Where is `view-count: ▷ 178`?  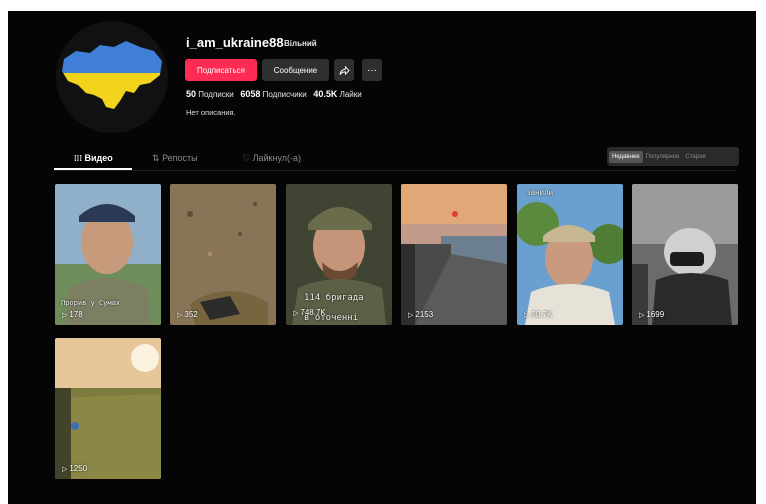
view-count: ▷ 178 is located at coordinates (72, 314).